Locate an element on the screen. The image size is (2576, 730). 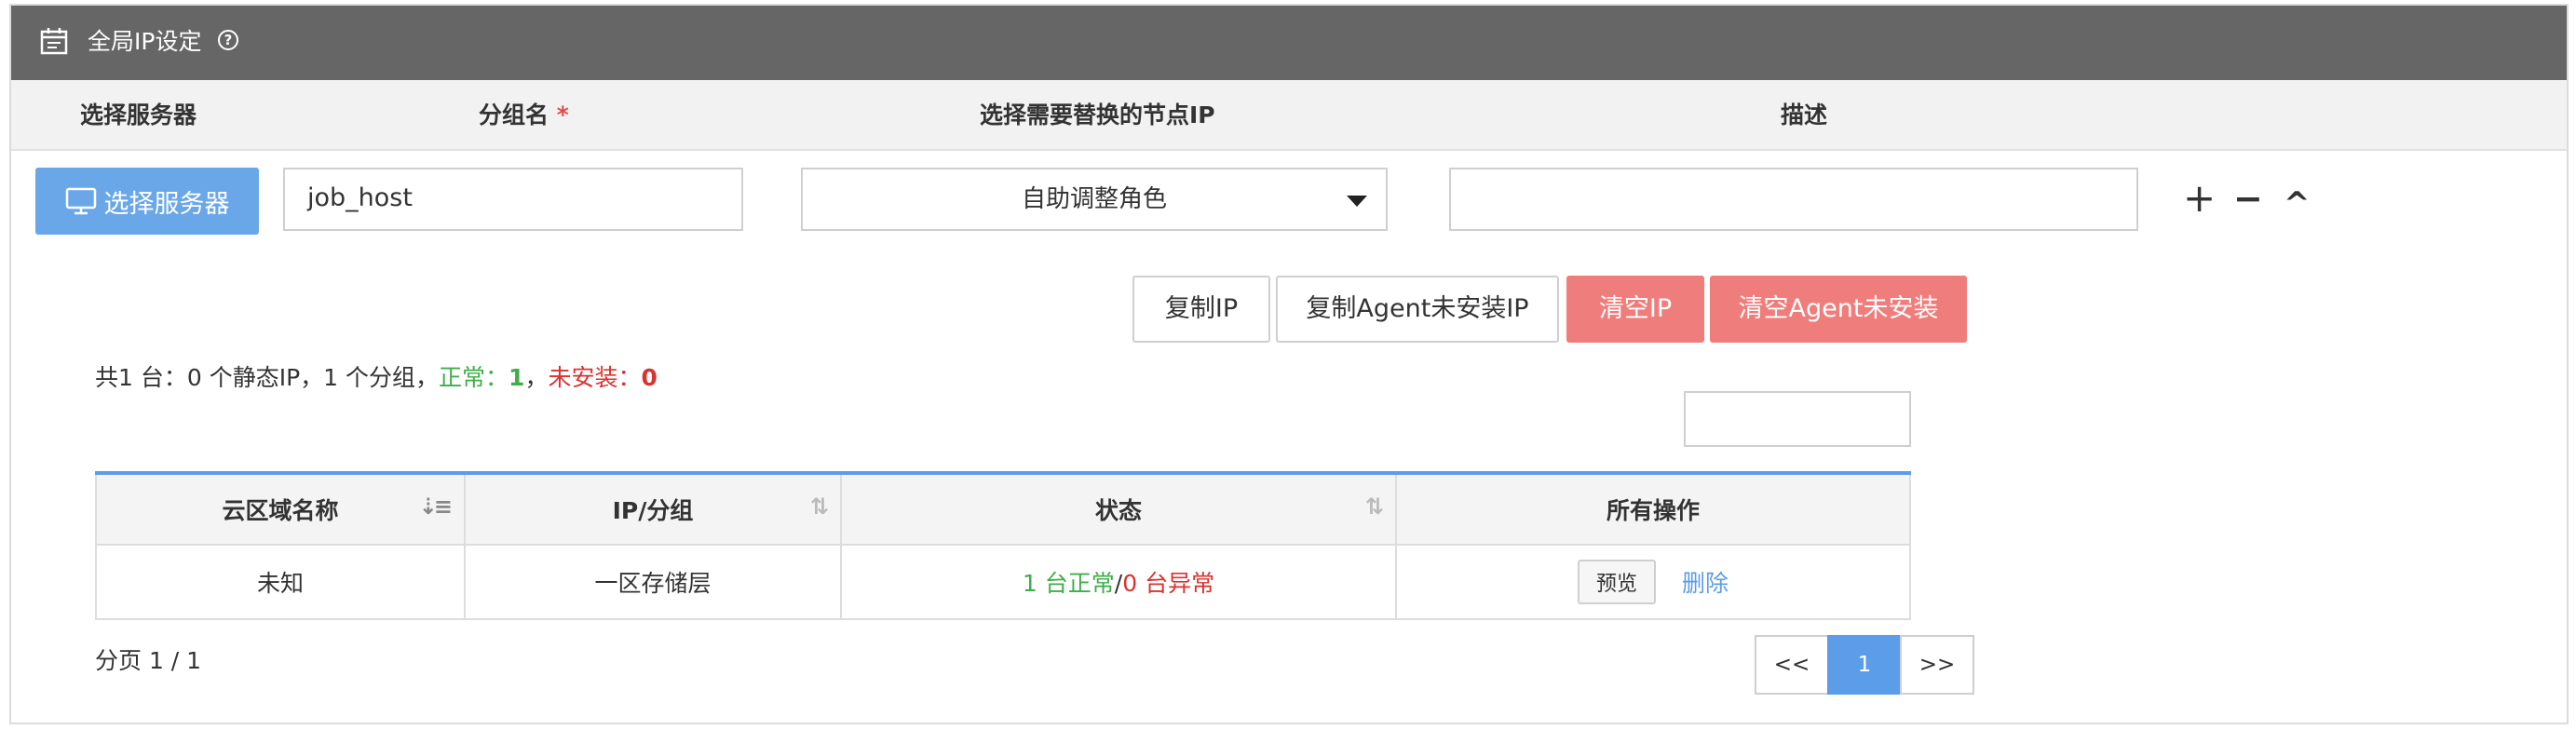
summary-line: 共1 台：0 个静态IP，1 个分组，正常：1，未安装：0 is located at coordinates (376, 378).